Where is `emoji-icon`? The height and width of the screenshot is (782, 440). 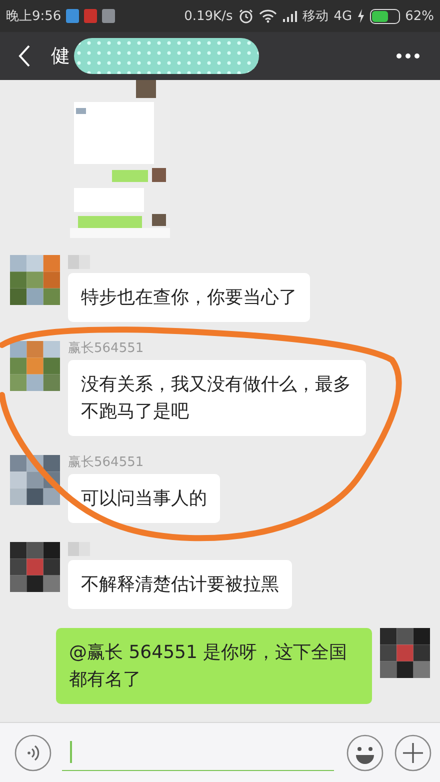 emoji-icon is located at coordinates (365, 753).